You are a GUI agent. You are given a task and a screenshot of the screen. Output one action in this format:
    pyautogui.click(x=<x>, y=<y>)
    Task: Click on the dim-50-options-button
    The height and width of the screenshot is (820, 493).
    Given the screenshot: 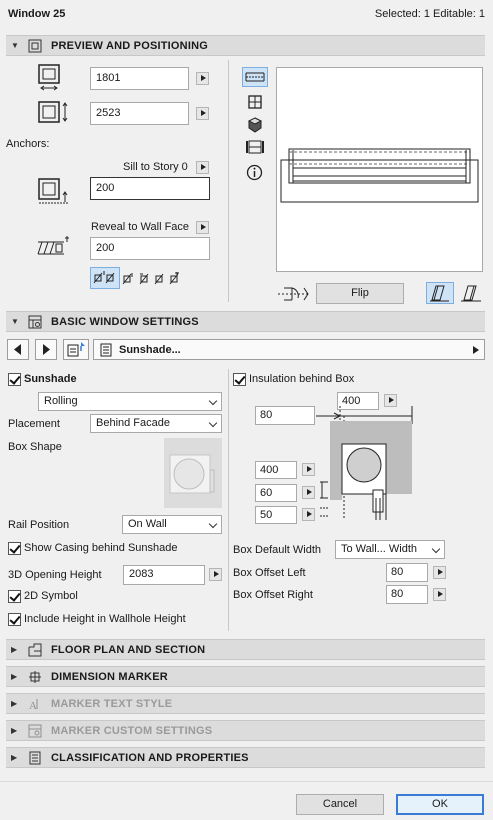 What is the action you would take?
    pyautogui.click(x=308, y=514)
    